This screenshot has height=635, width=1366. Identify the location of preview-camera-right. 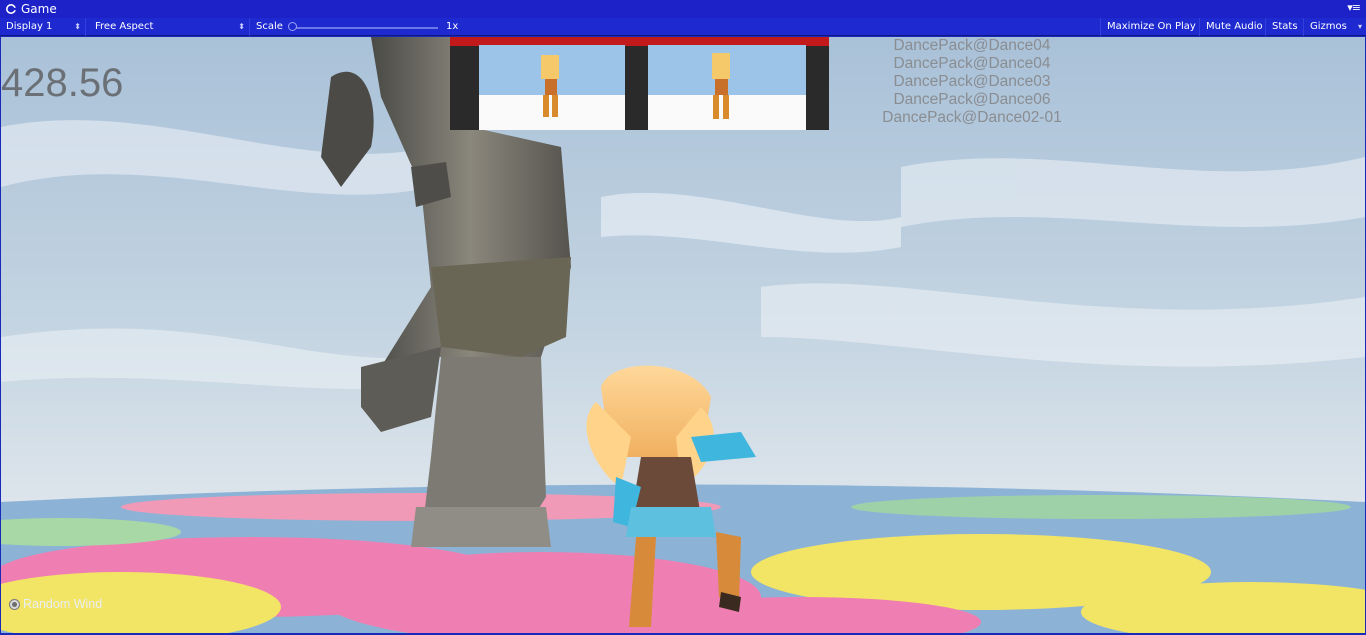
(727, 87).